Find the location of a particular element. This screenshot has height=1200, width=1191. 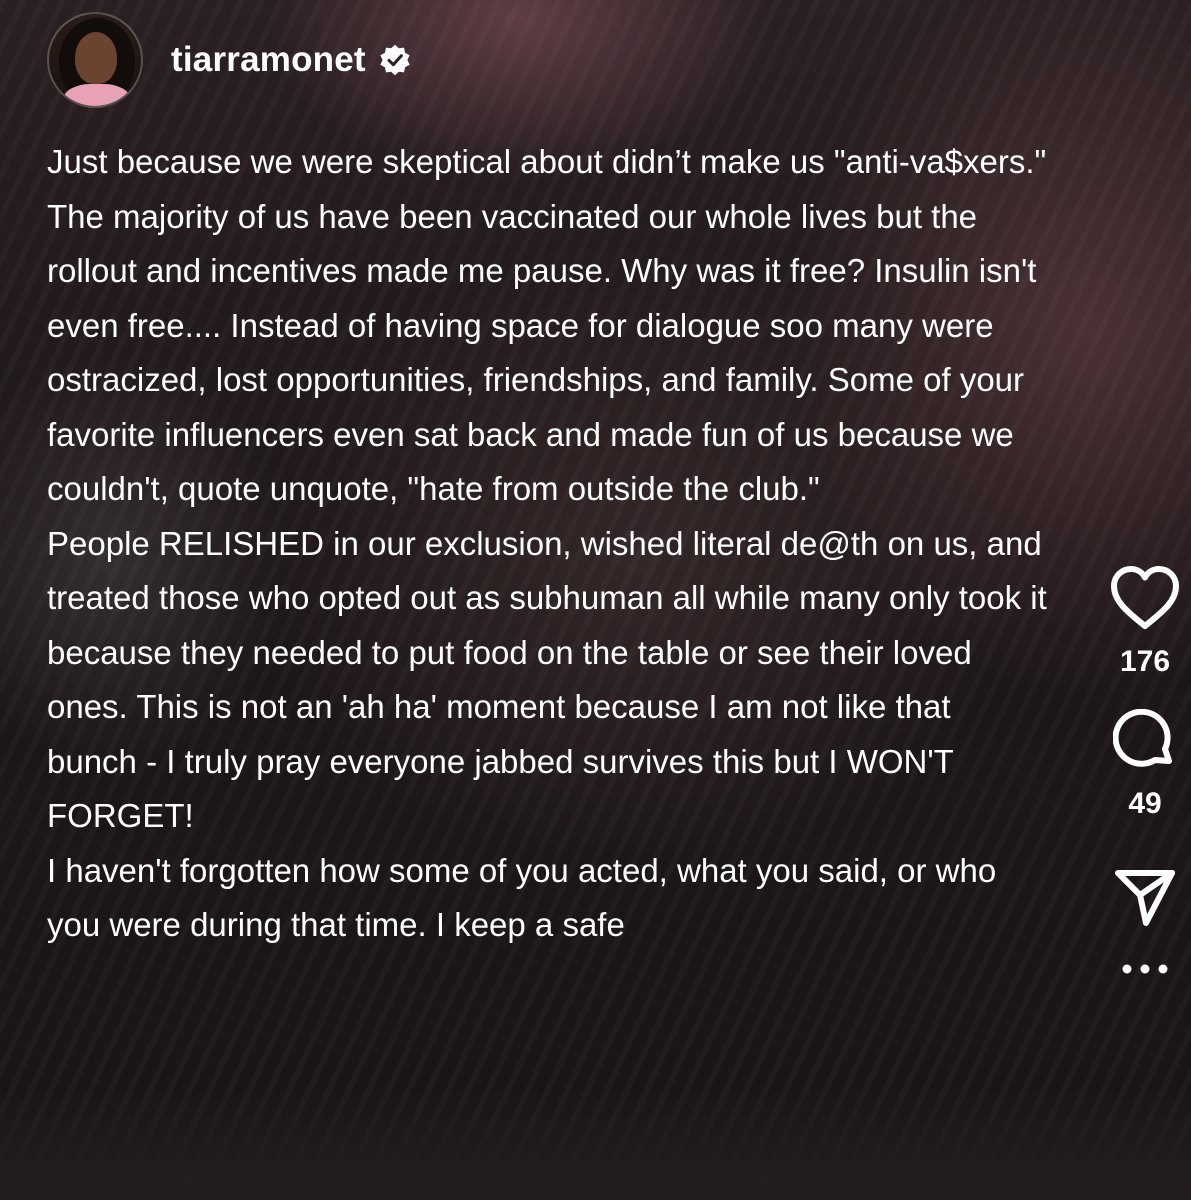

post-header: tiarramonet is located at coordinates (229, 60).